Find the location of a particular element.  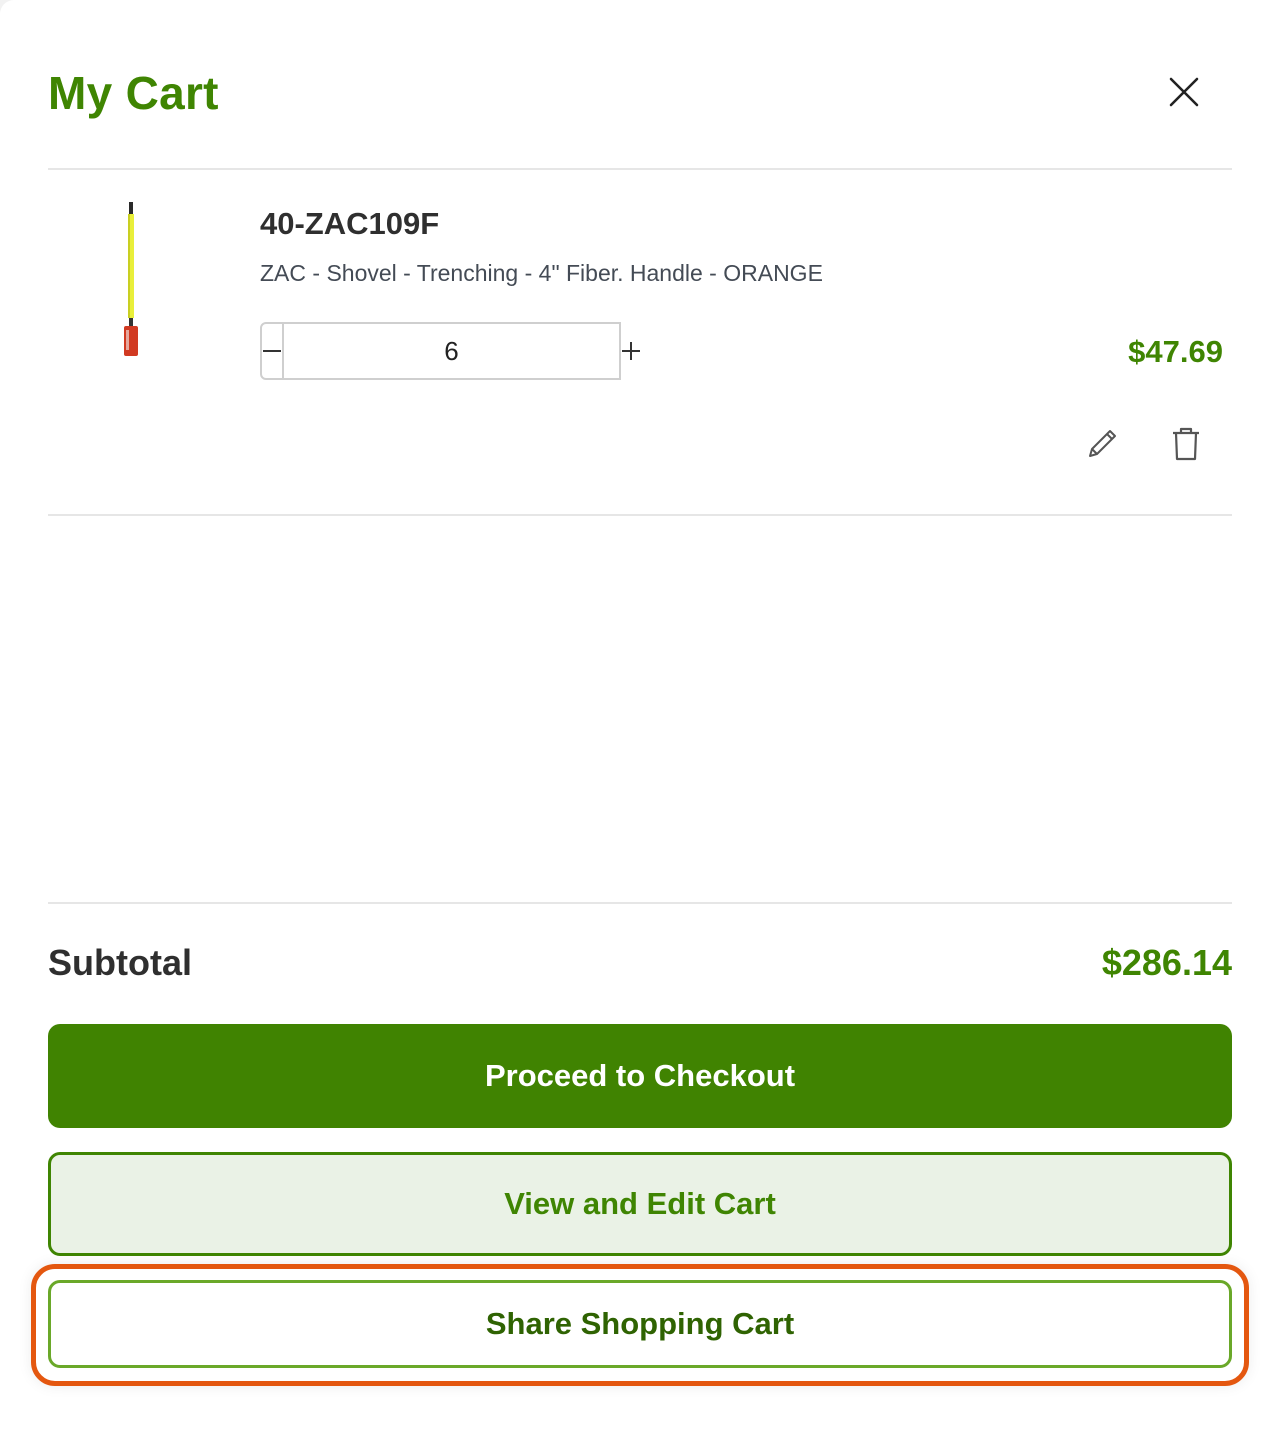

quantity-input is located at coordinates (451, 351).